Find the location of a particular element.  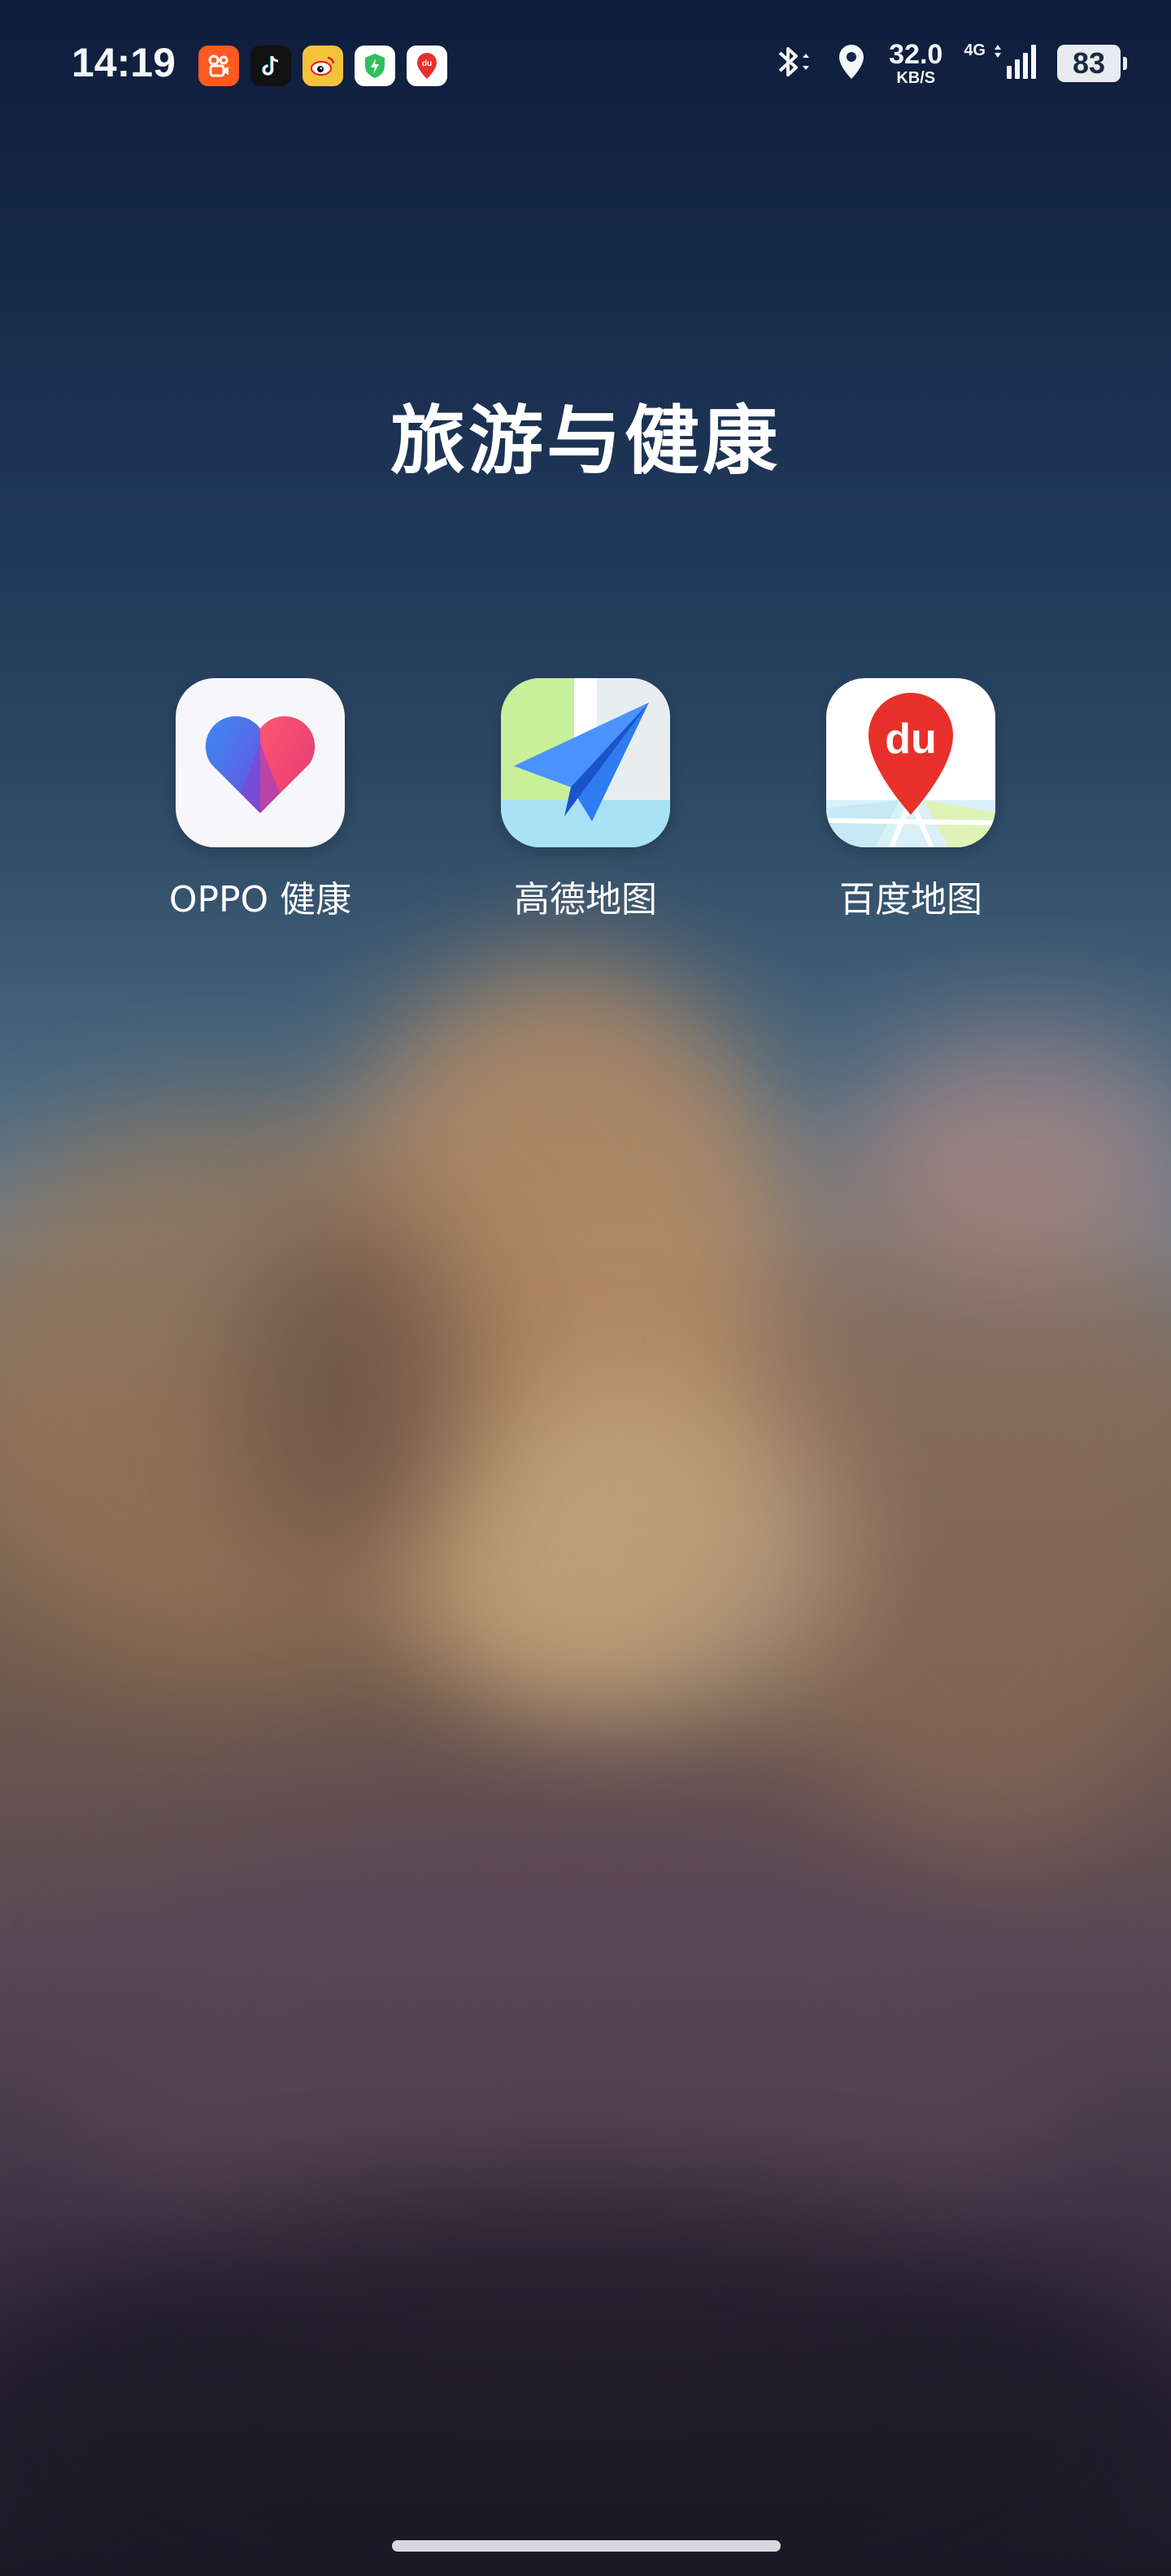

signal-icon is located at coordinates (1014, 63).